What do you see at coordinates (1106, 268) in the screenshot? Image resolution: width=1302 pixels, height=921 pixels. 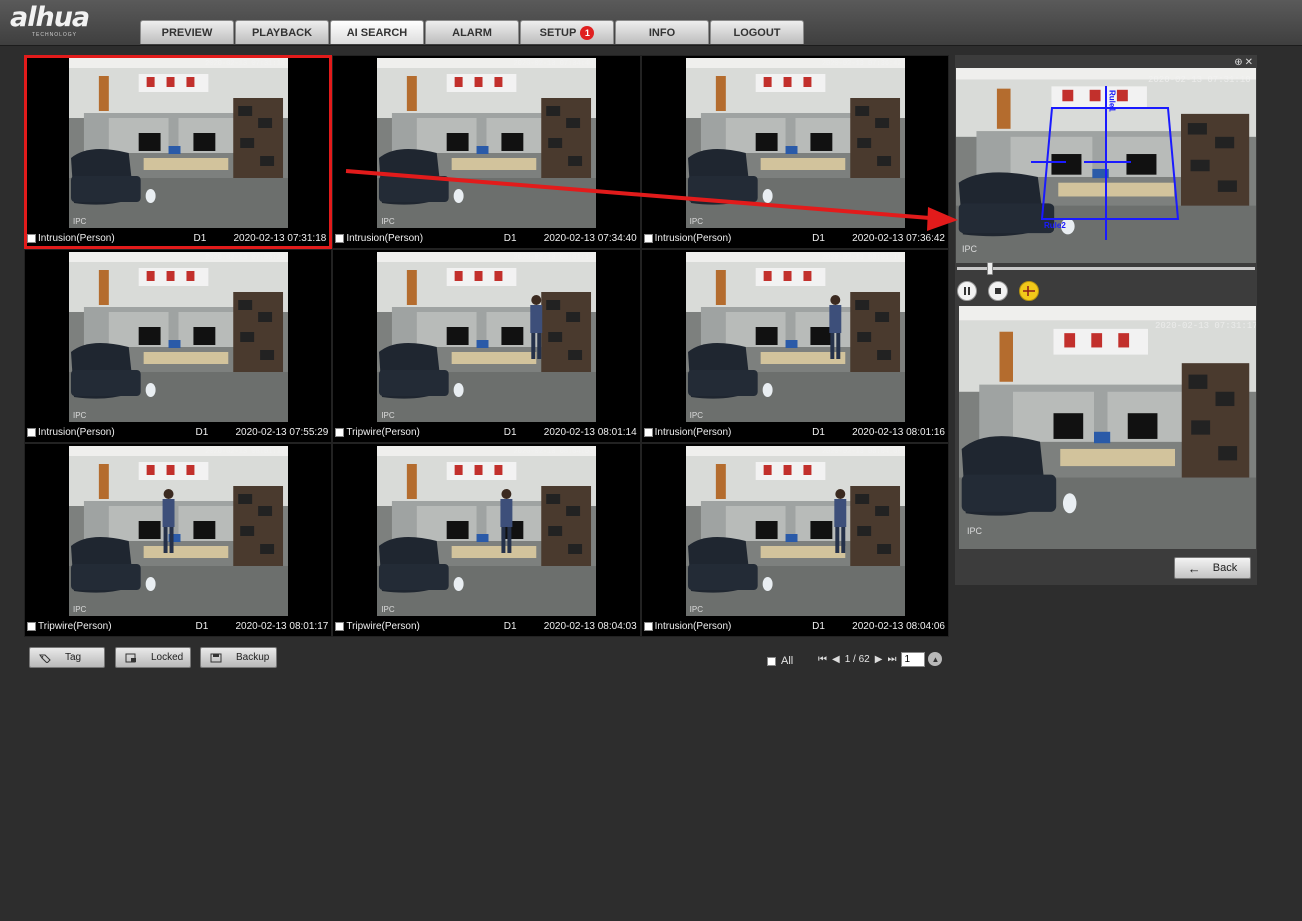 I see `playback-progress` at bounding box center [1106, 268].